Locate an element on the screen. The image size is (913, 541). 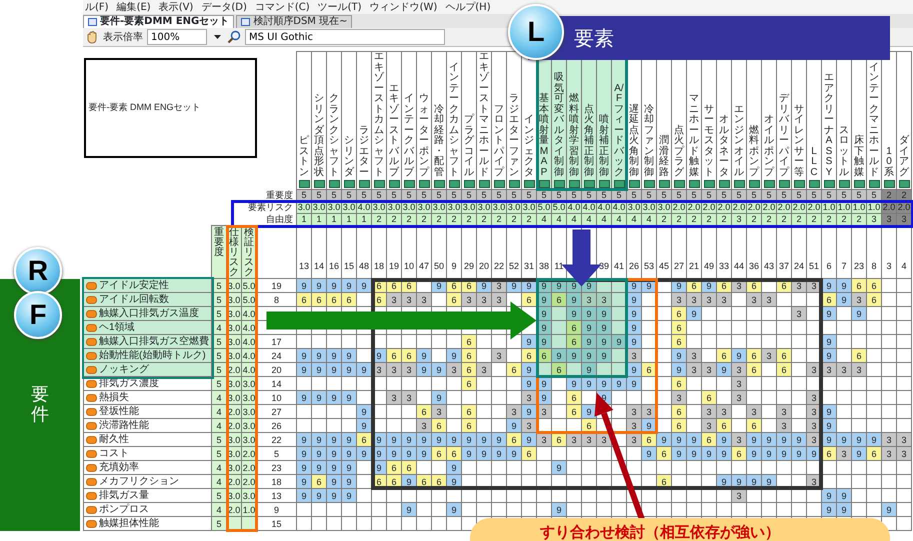
column-number: 36 is located at coordinates (754, 252).